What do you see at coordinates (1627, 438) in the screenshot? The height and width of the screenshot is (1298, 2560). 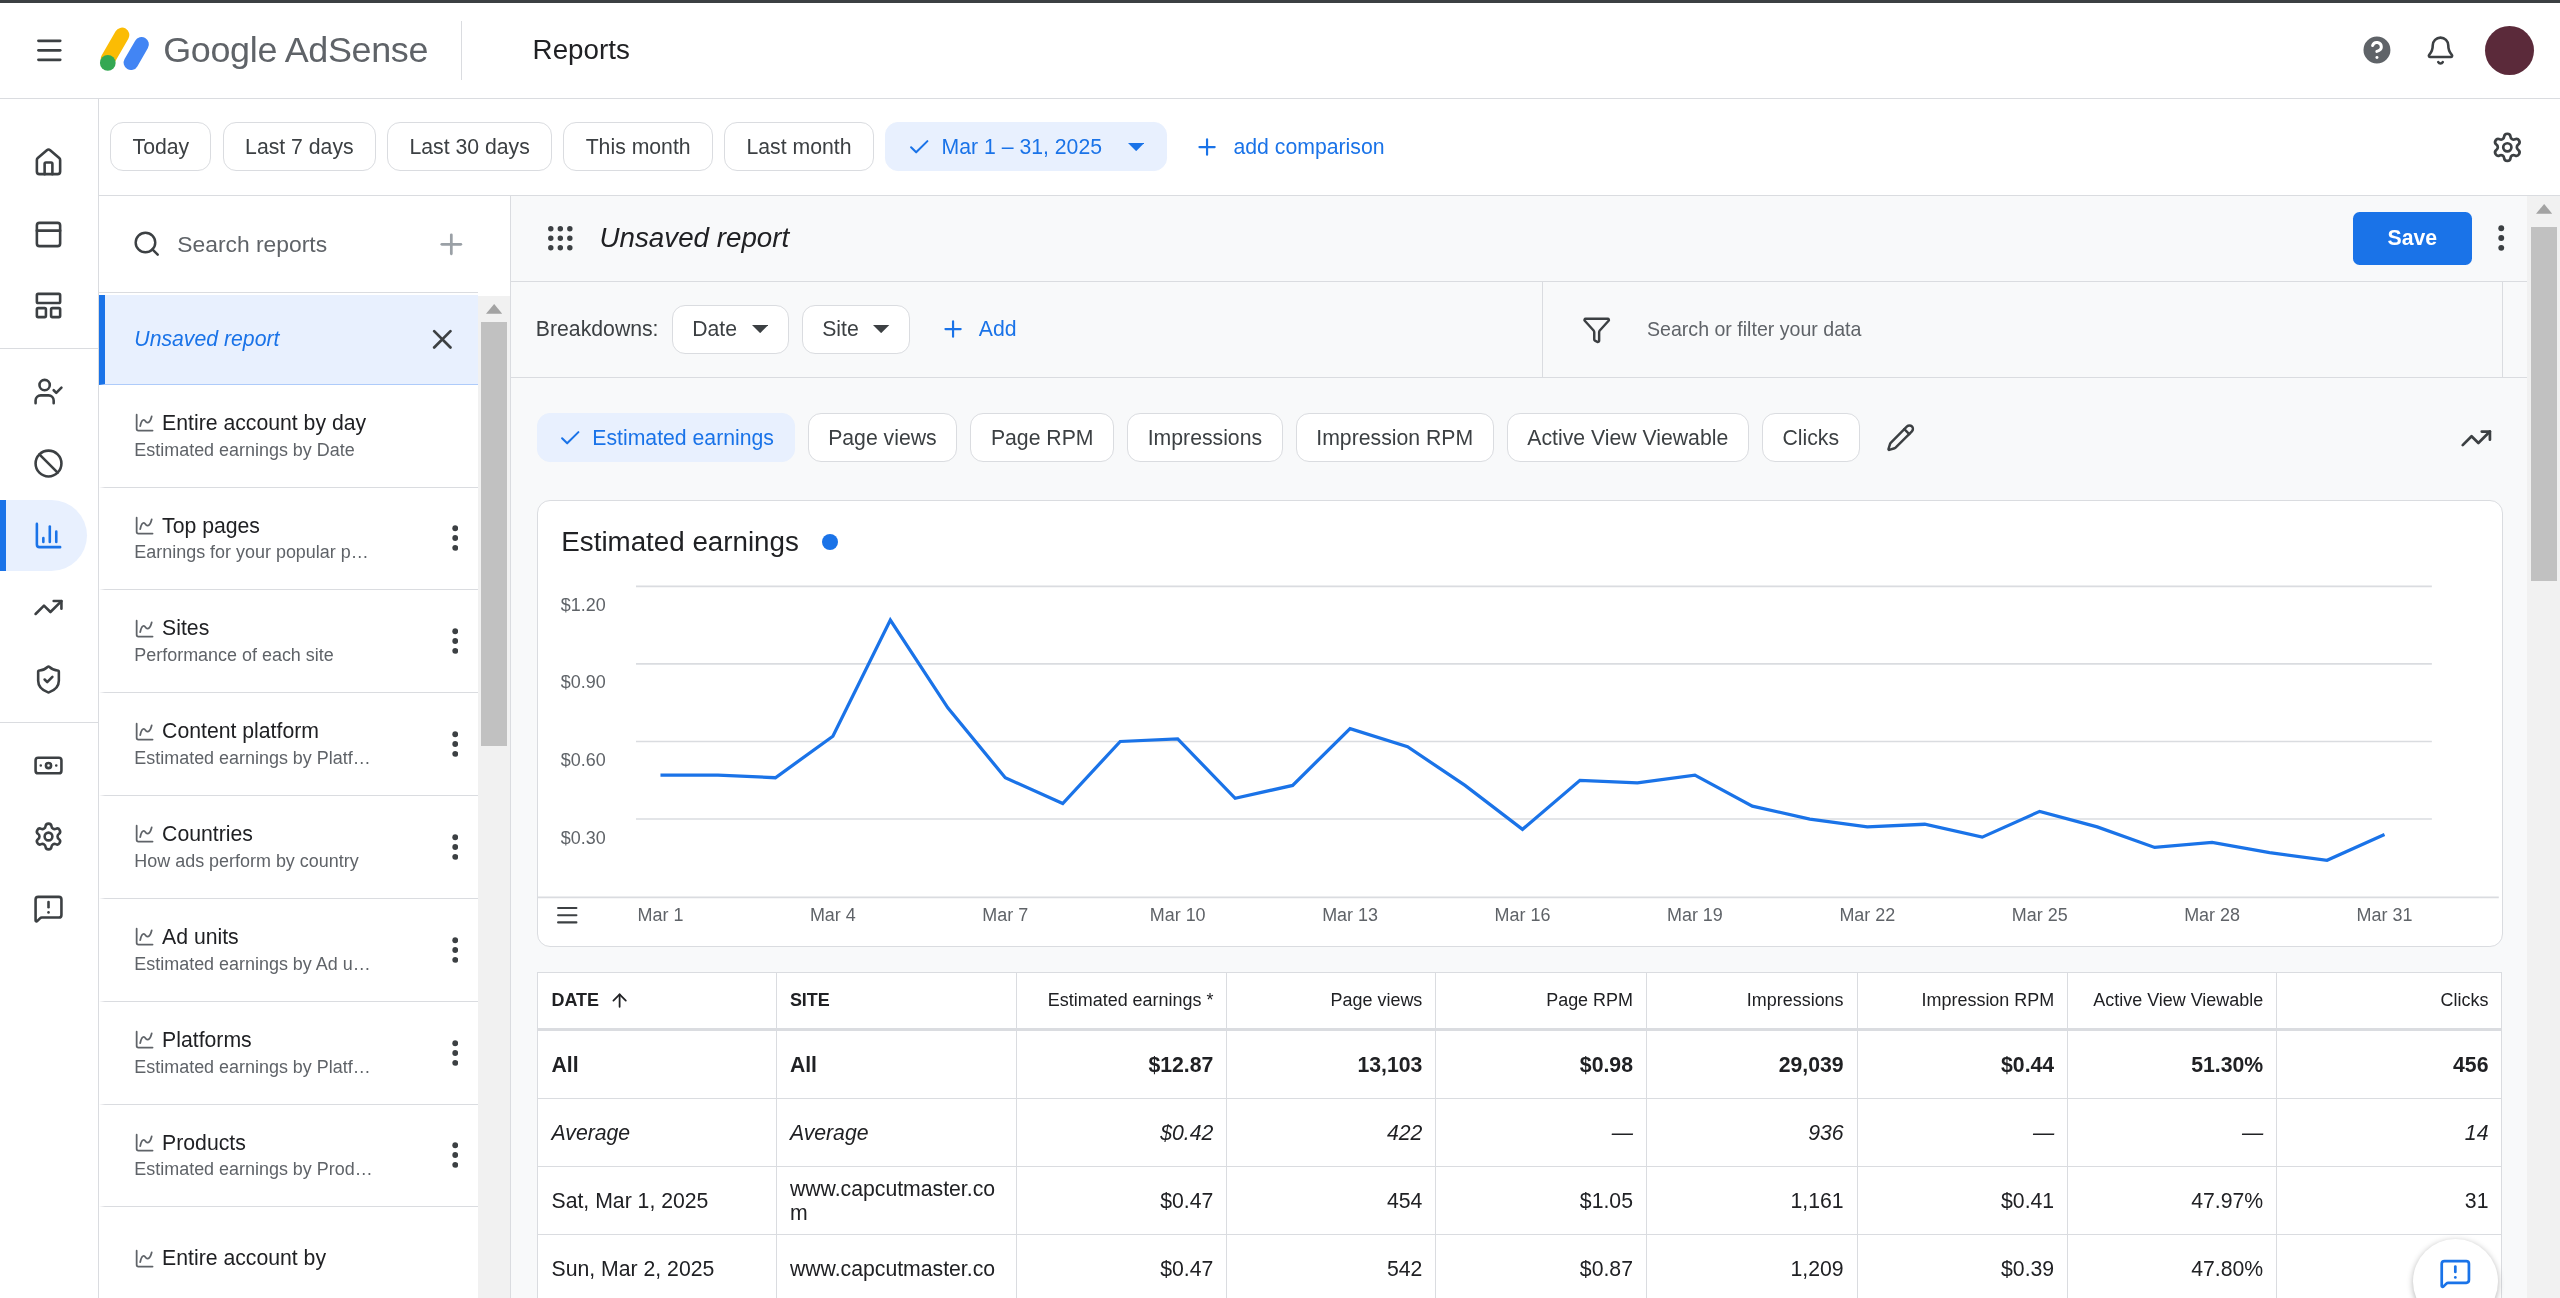 I see `metric-chip: Active View Viewable` at bounding box center [1627, 438].